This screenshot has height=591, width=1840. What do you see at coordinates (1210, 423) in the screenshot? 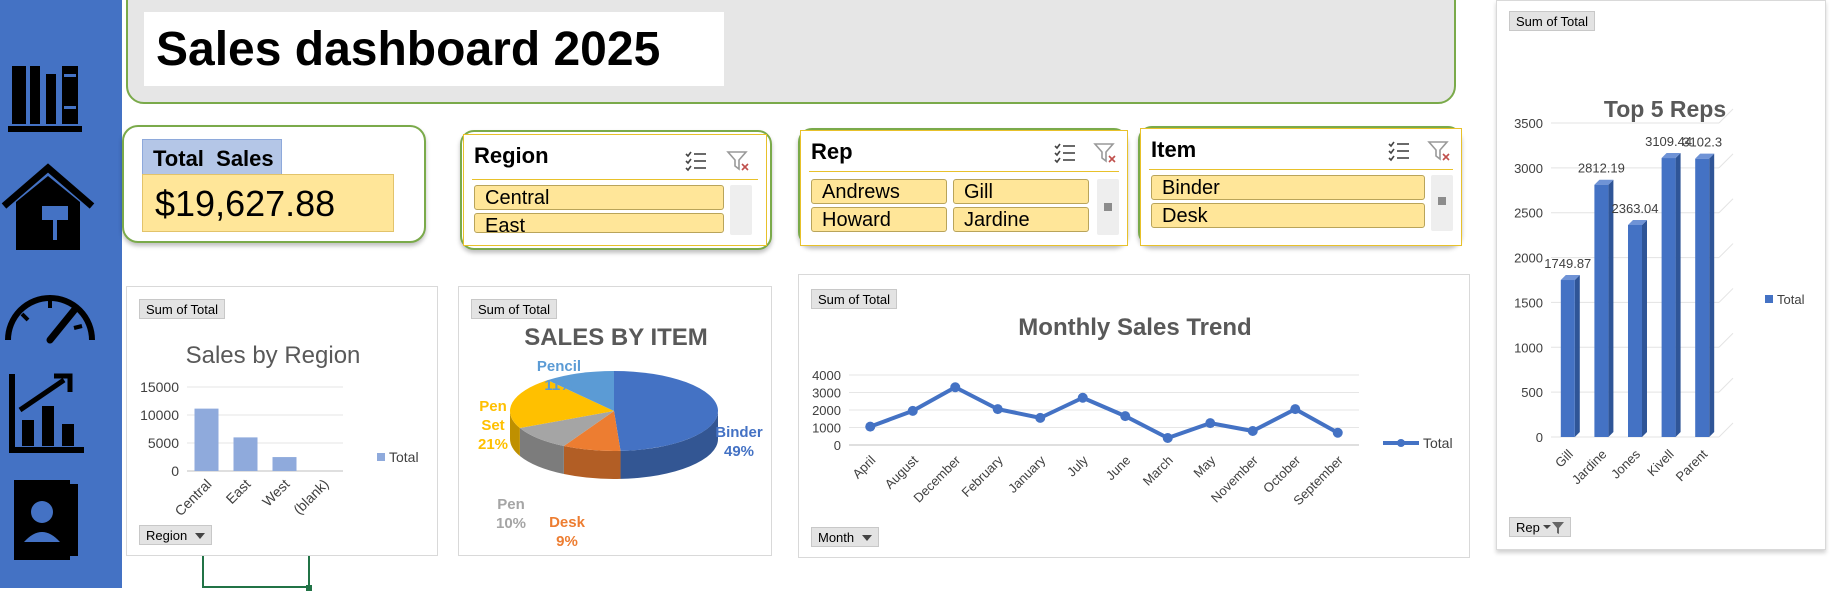
I see `trend-point-may` at bounding box center [1210, 423].